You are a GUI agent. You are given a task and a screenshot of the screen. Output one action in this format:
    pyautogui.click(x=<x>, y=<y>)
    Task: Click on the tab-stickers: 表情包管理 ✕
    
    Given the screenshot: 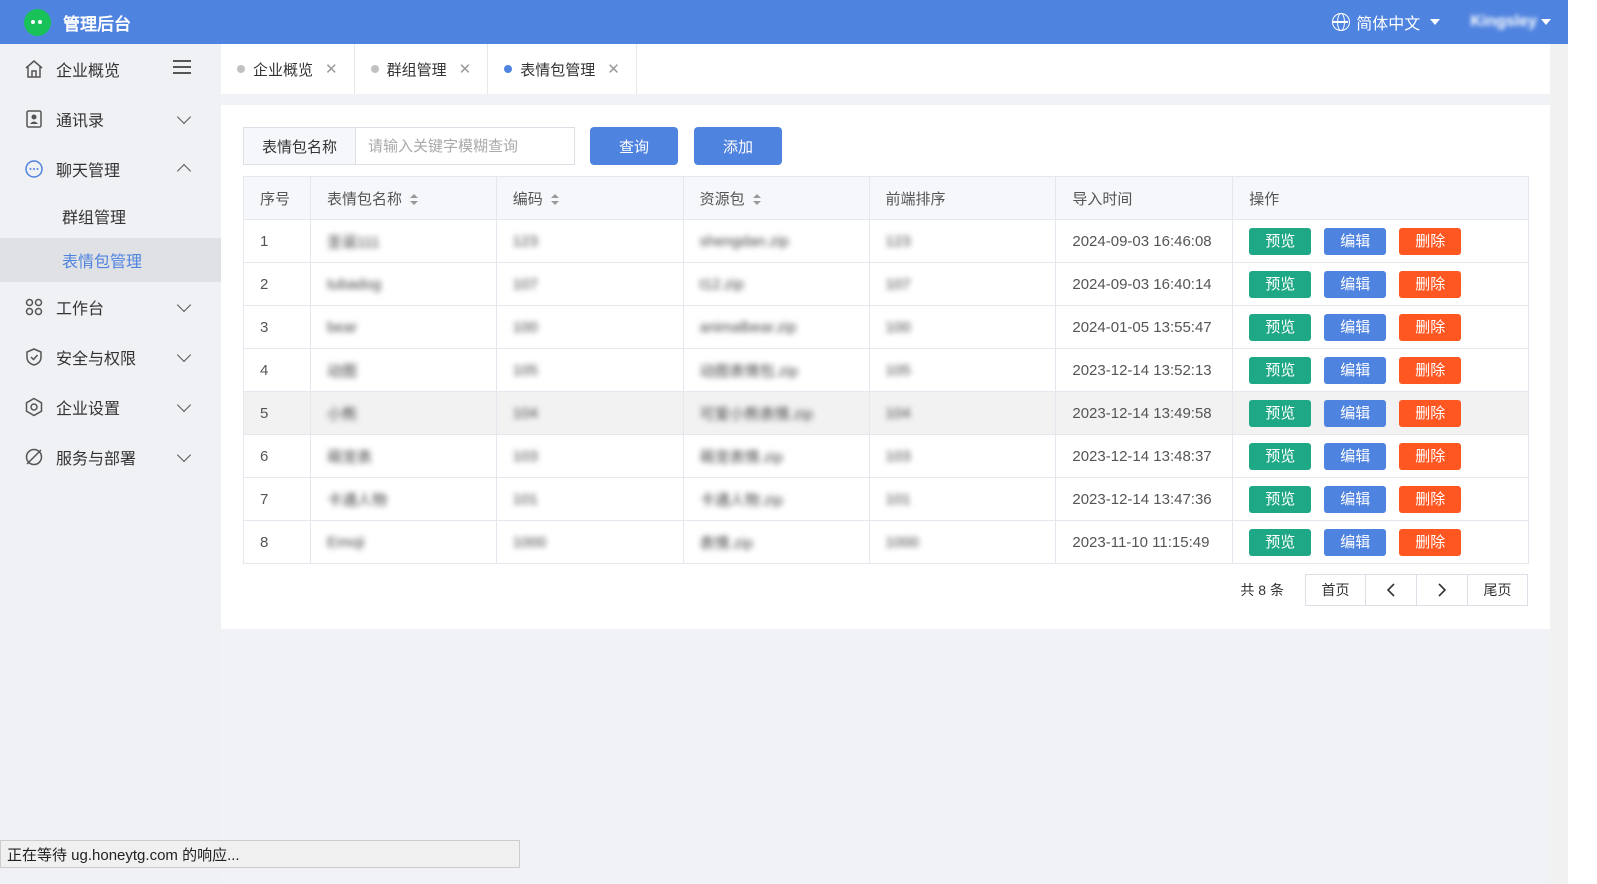 What is the action you would take?
    pyautogui.click(x=562, y=69)
    